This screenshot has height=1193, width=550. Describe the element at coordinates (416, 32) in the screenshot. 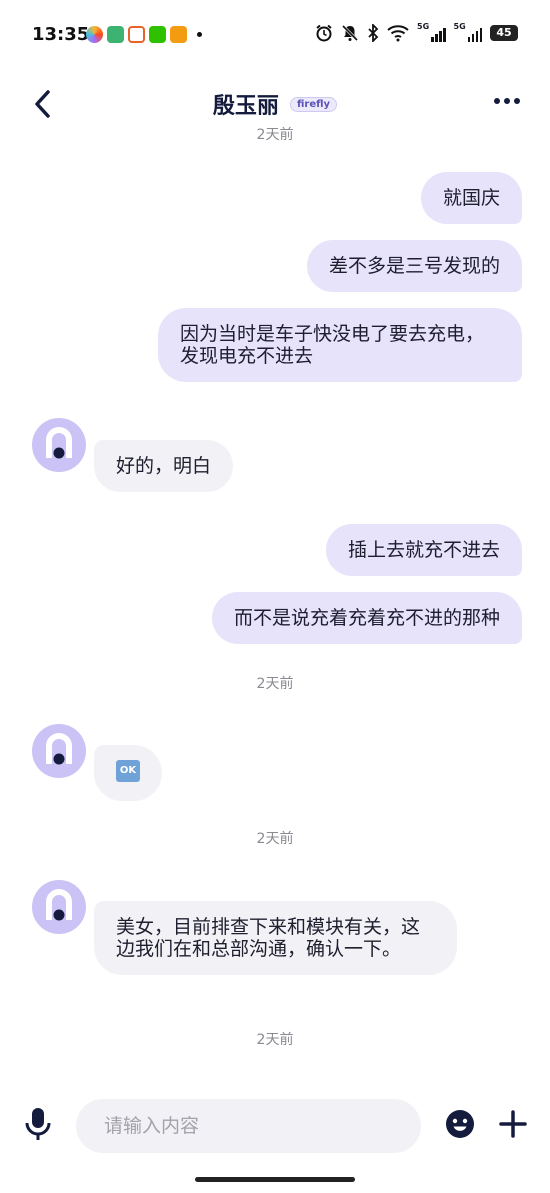

I see `status-indicators: 5G 5G 45` at that location.